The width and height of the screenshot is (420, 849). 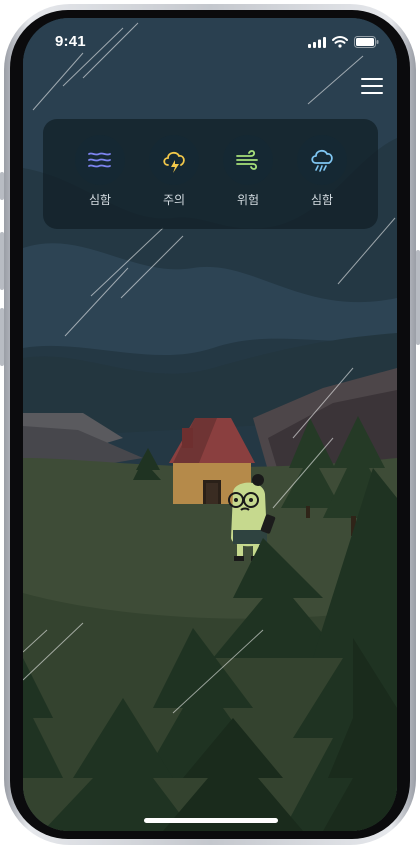 I want to click on home-indicator, so click(x=211, y=820).